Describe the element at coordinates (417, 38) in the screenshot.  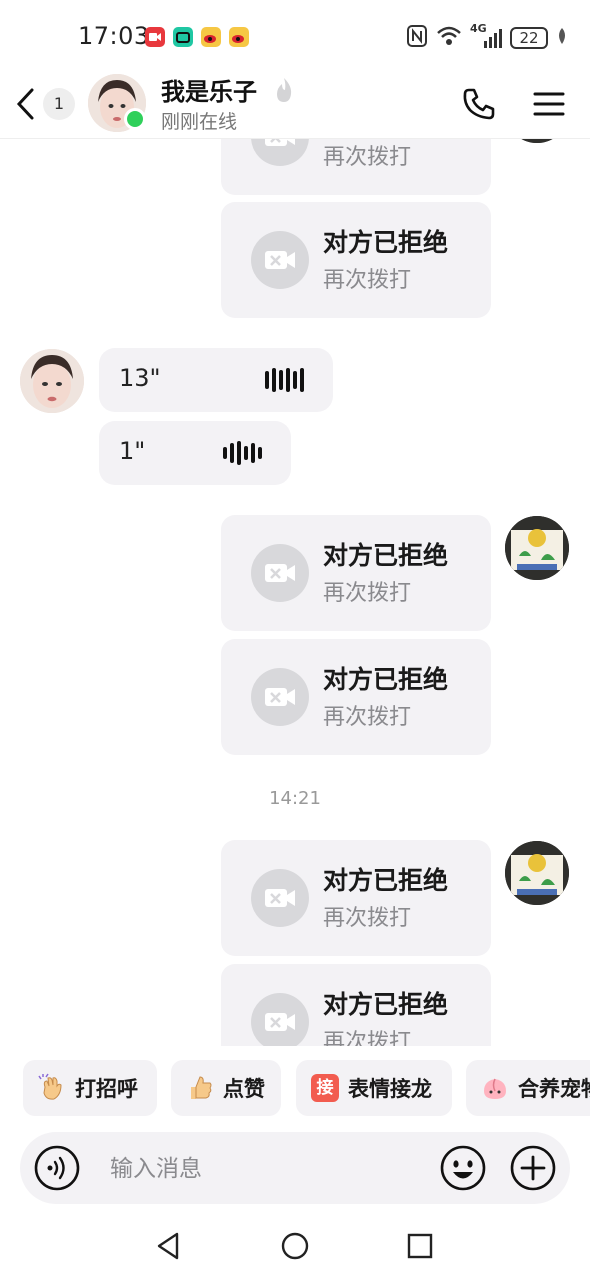
I see `nfc-icon` at that location.